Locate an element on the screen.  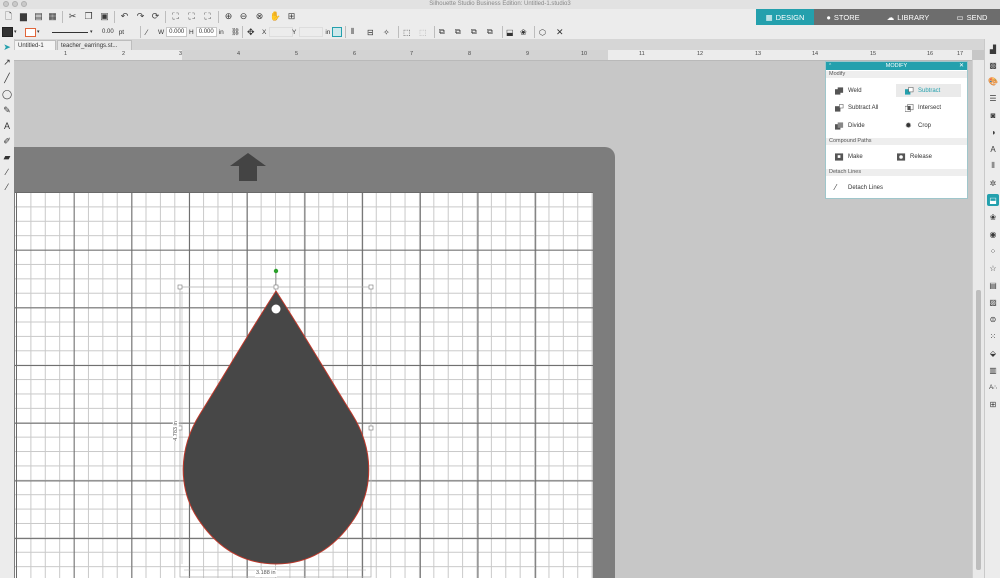
cut-icon: ✂ is located at coordinates (72, 16).